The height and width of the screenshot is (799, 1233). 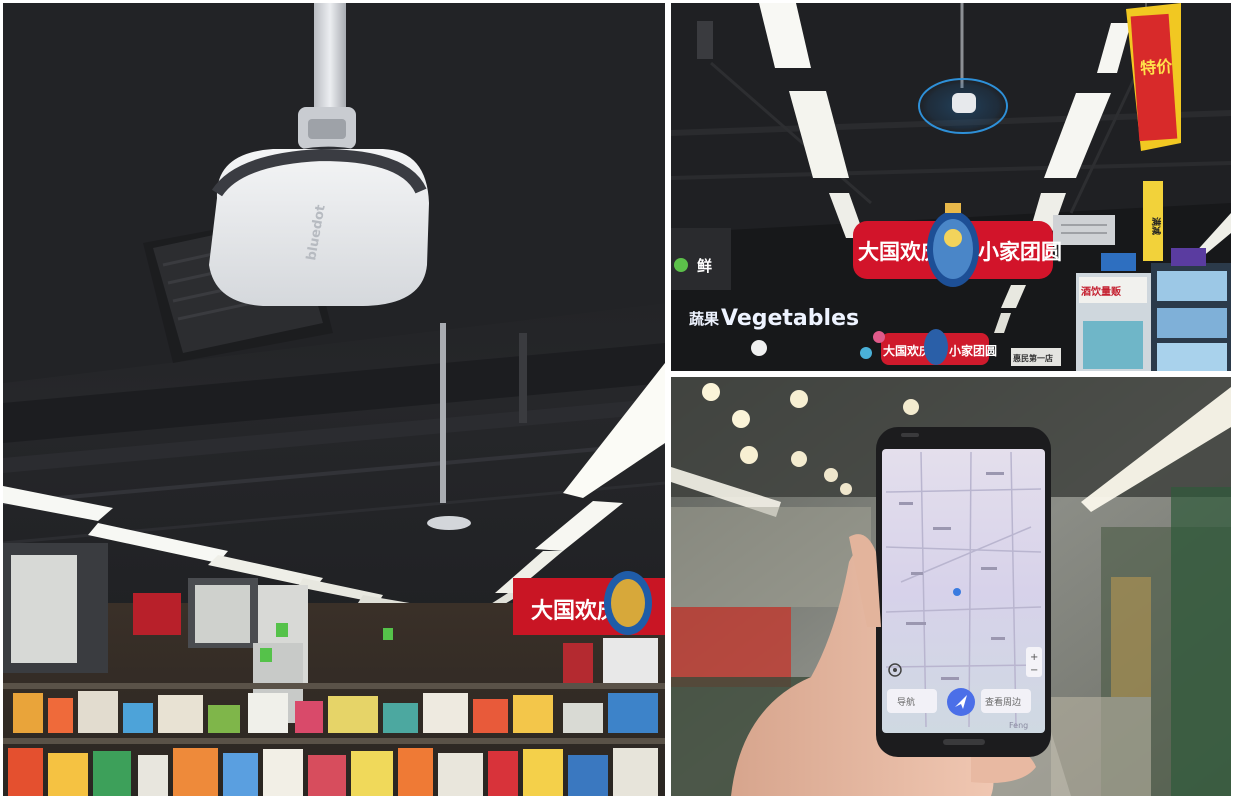 I want to click on location-dot, so click(x=957, y=592).